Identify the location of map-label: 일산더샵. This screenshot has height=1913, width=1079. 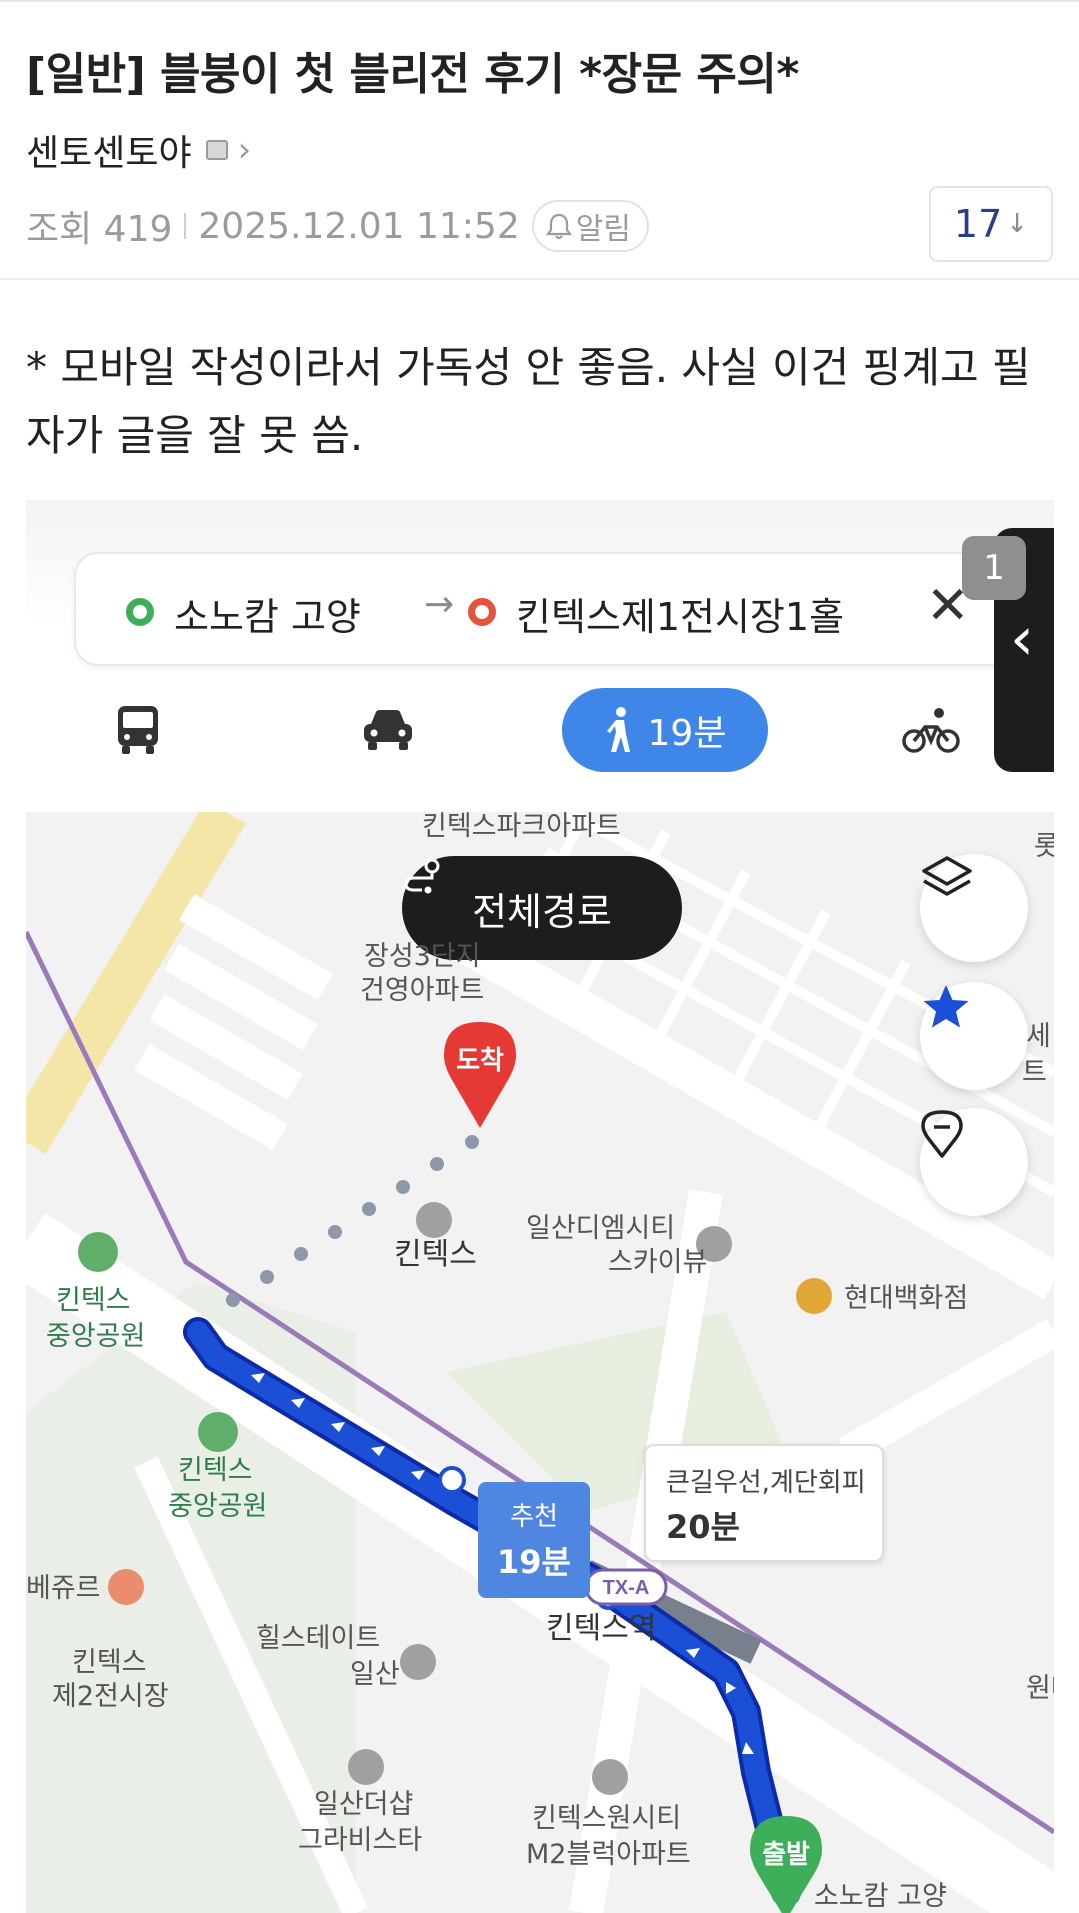
(364, 1804).